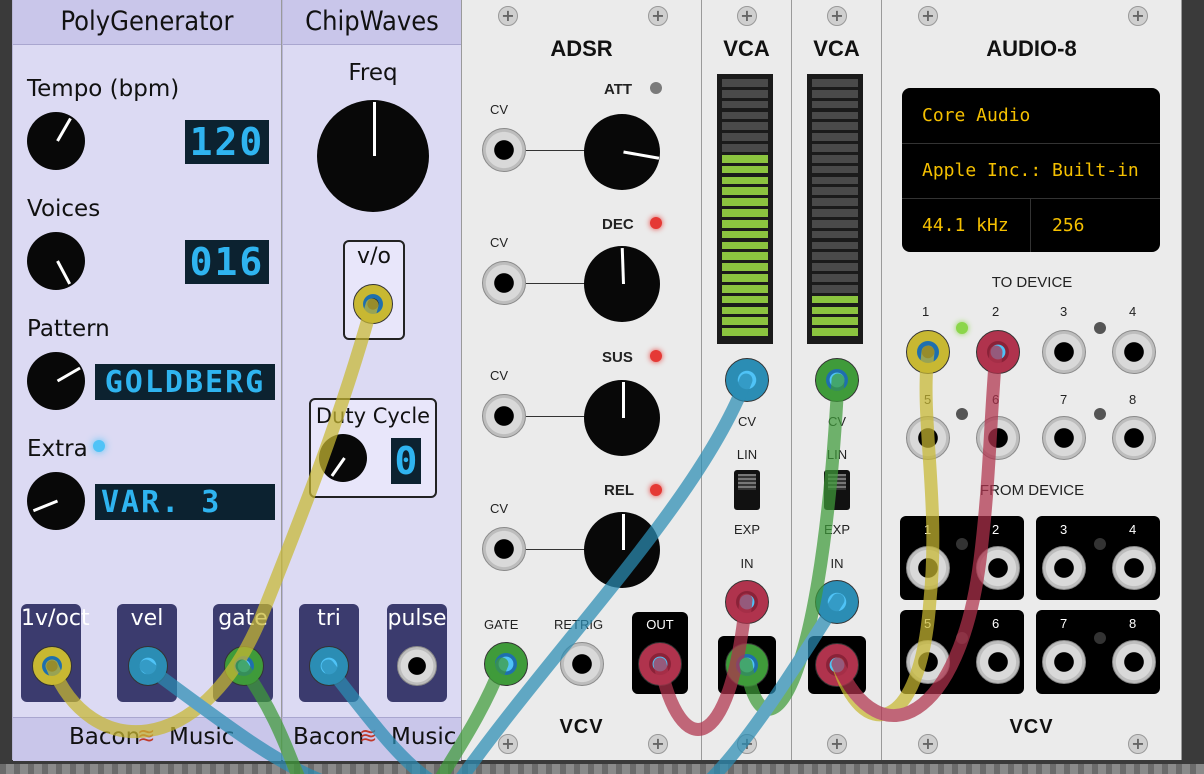 The width and height of the screenshot is (1204, 774). What do you see at coordinates (660, 664) in the screenshot?
I see `envelope-output-jack` at bounding box center [660, 664].